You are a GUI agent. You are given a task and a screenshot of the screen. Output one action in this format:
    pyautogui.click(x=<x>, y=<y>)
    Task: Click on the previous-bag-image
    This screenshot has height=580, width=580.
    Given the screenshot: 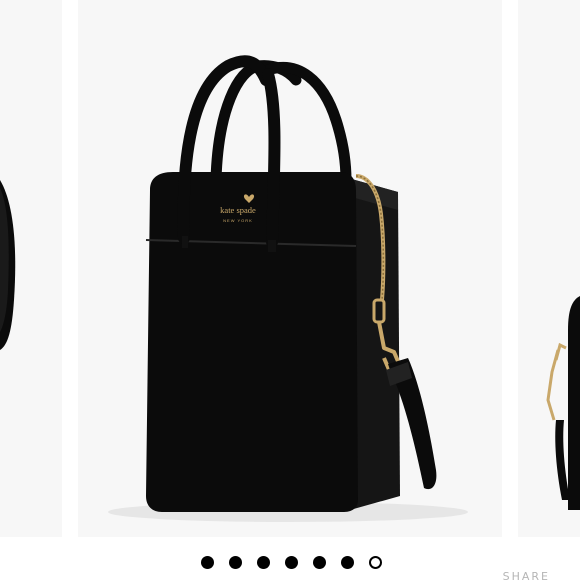 What is the action you would take?
    pyautogui.click(x=8, y=265)
    